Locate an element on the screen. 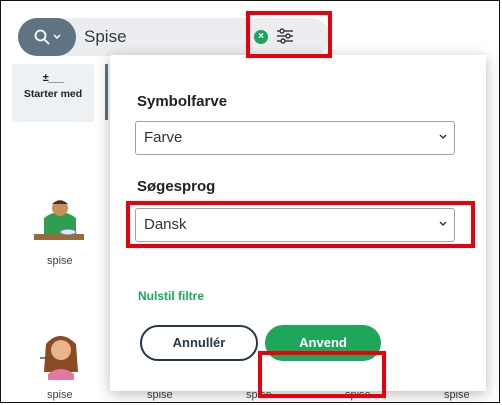 The image size is (502, 405). search-button is located at coordinates (47, 37).